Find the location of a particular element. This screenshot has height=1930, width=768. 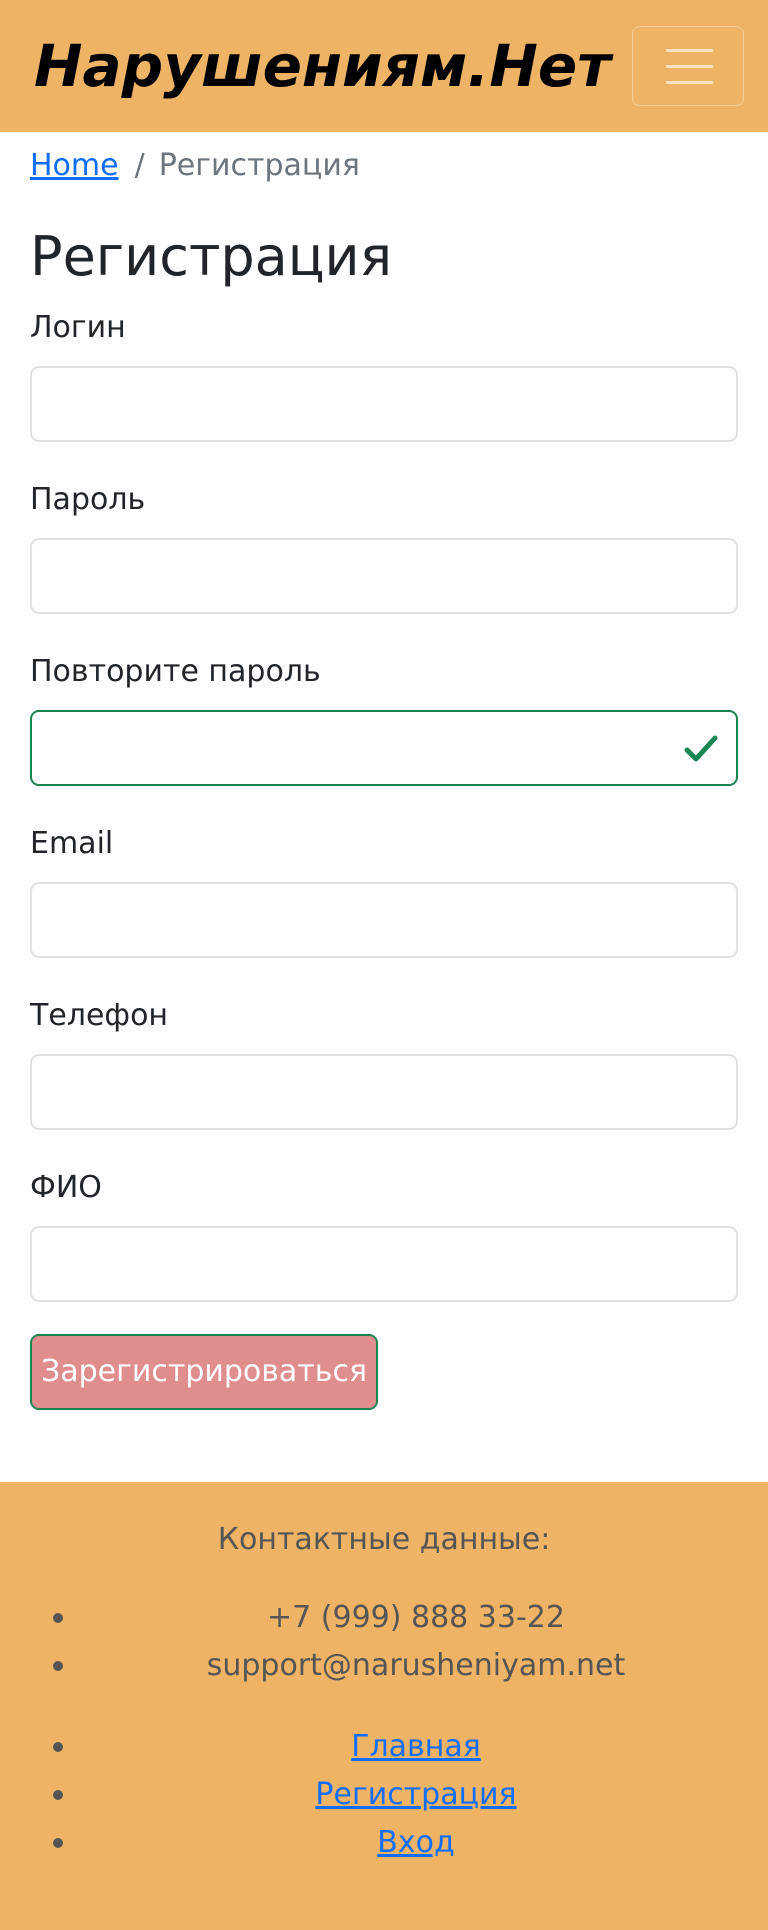

breadcrumb: Home / Регистрация is located at coordinates (195, 166).